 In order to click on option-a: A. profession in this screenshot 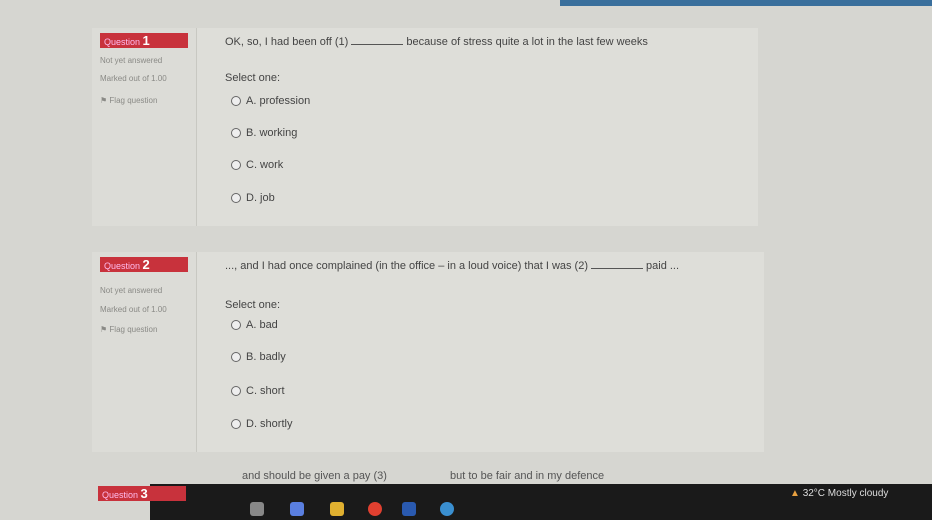, I will do `click(270, 101)`.